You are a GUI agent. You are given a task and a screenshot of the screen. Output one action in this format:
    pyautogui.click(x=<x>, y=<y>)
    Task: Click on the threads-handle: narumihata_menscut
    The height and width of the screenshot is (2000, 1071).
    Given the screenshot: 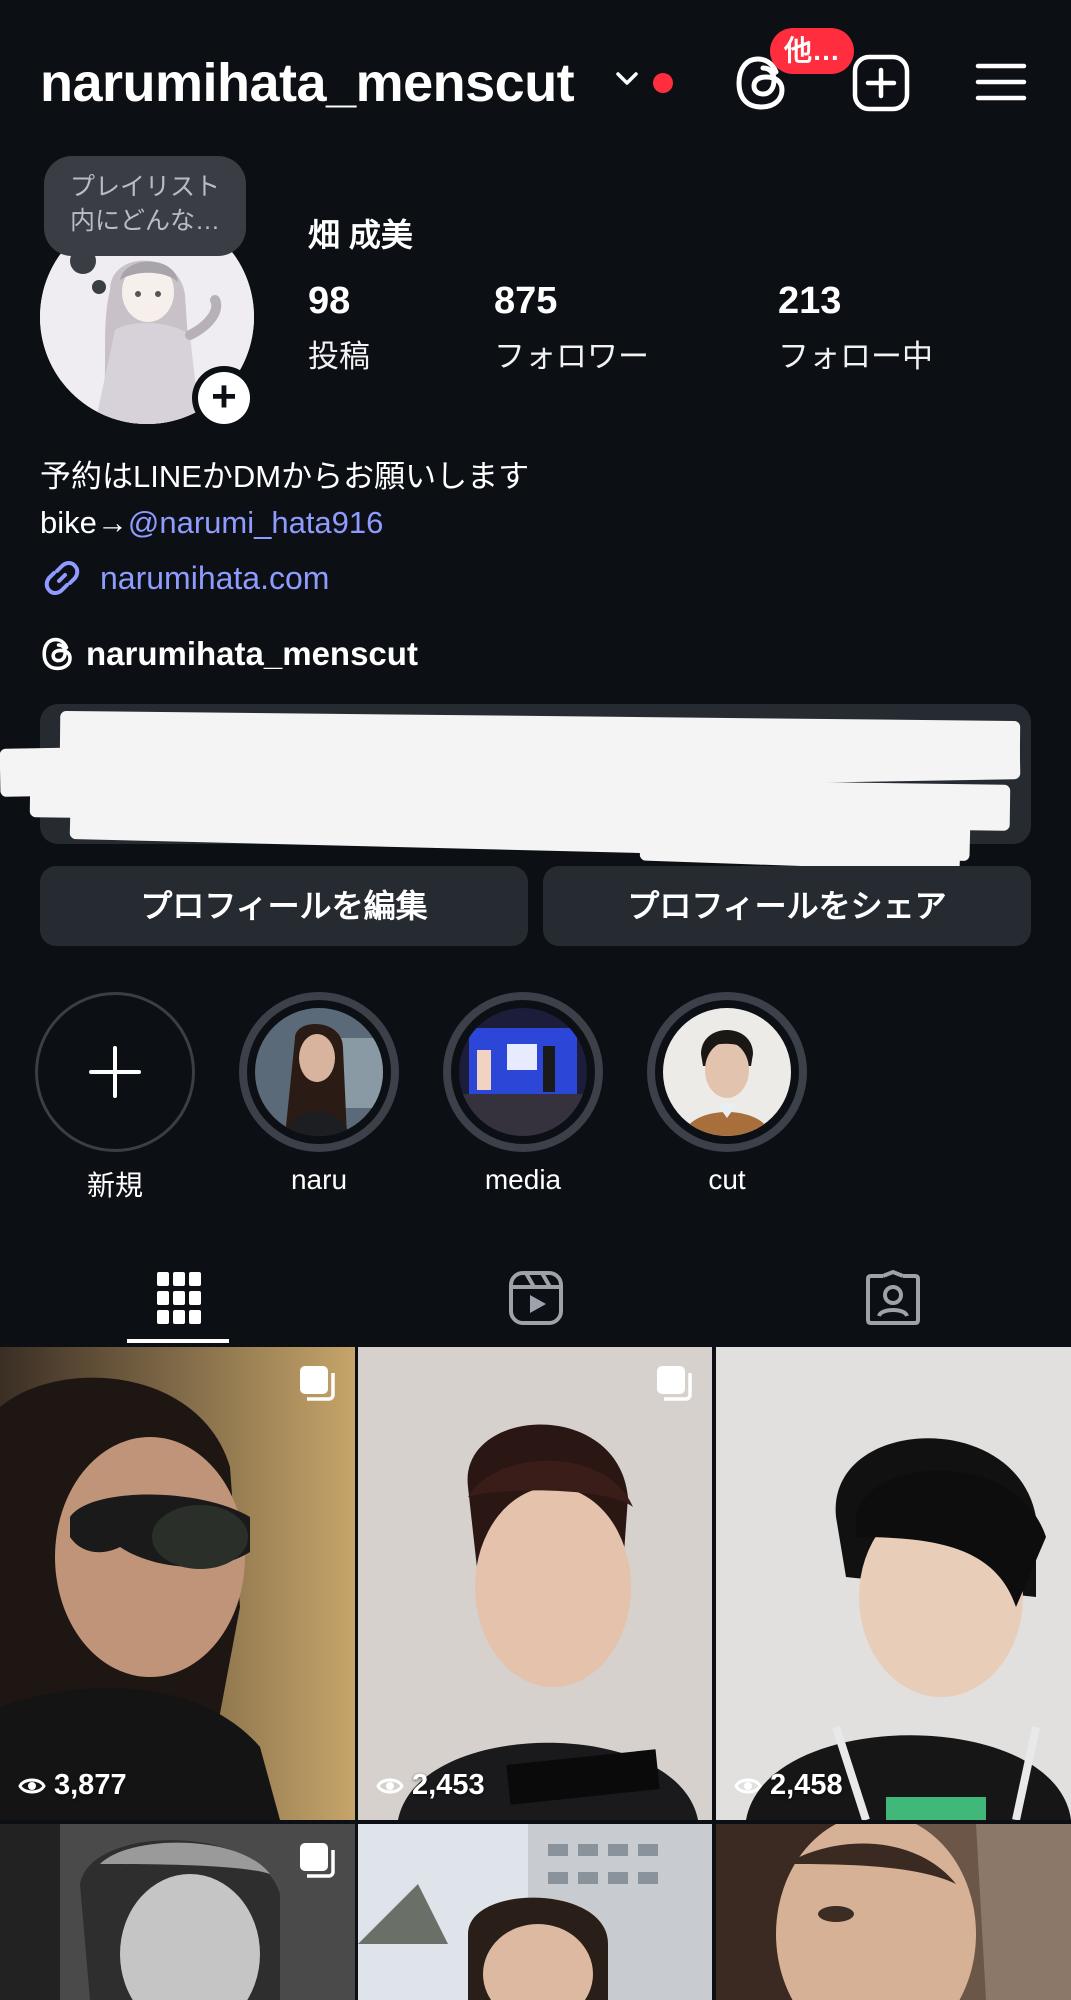 What is the action you would take?
    pyautogui.click(x=252, y=653)
    